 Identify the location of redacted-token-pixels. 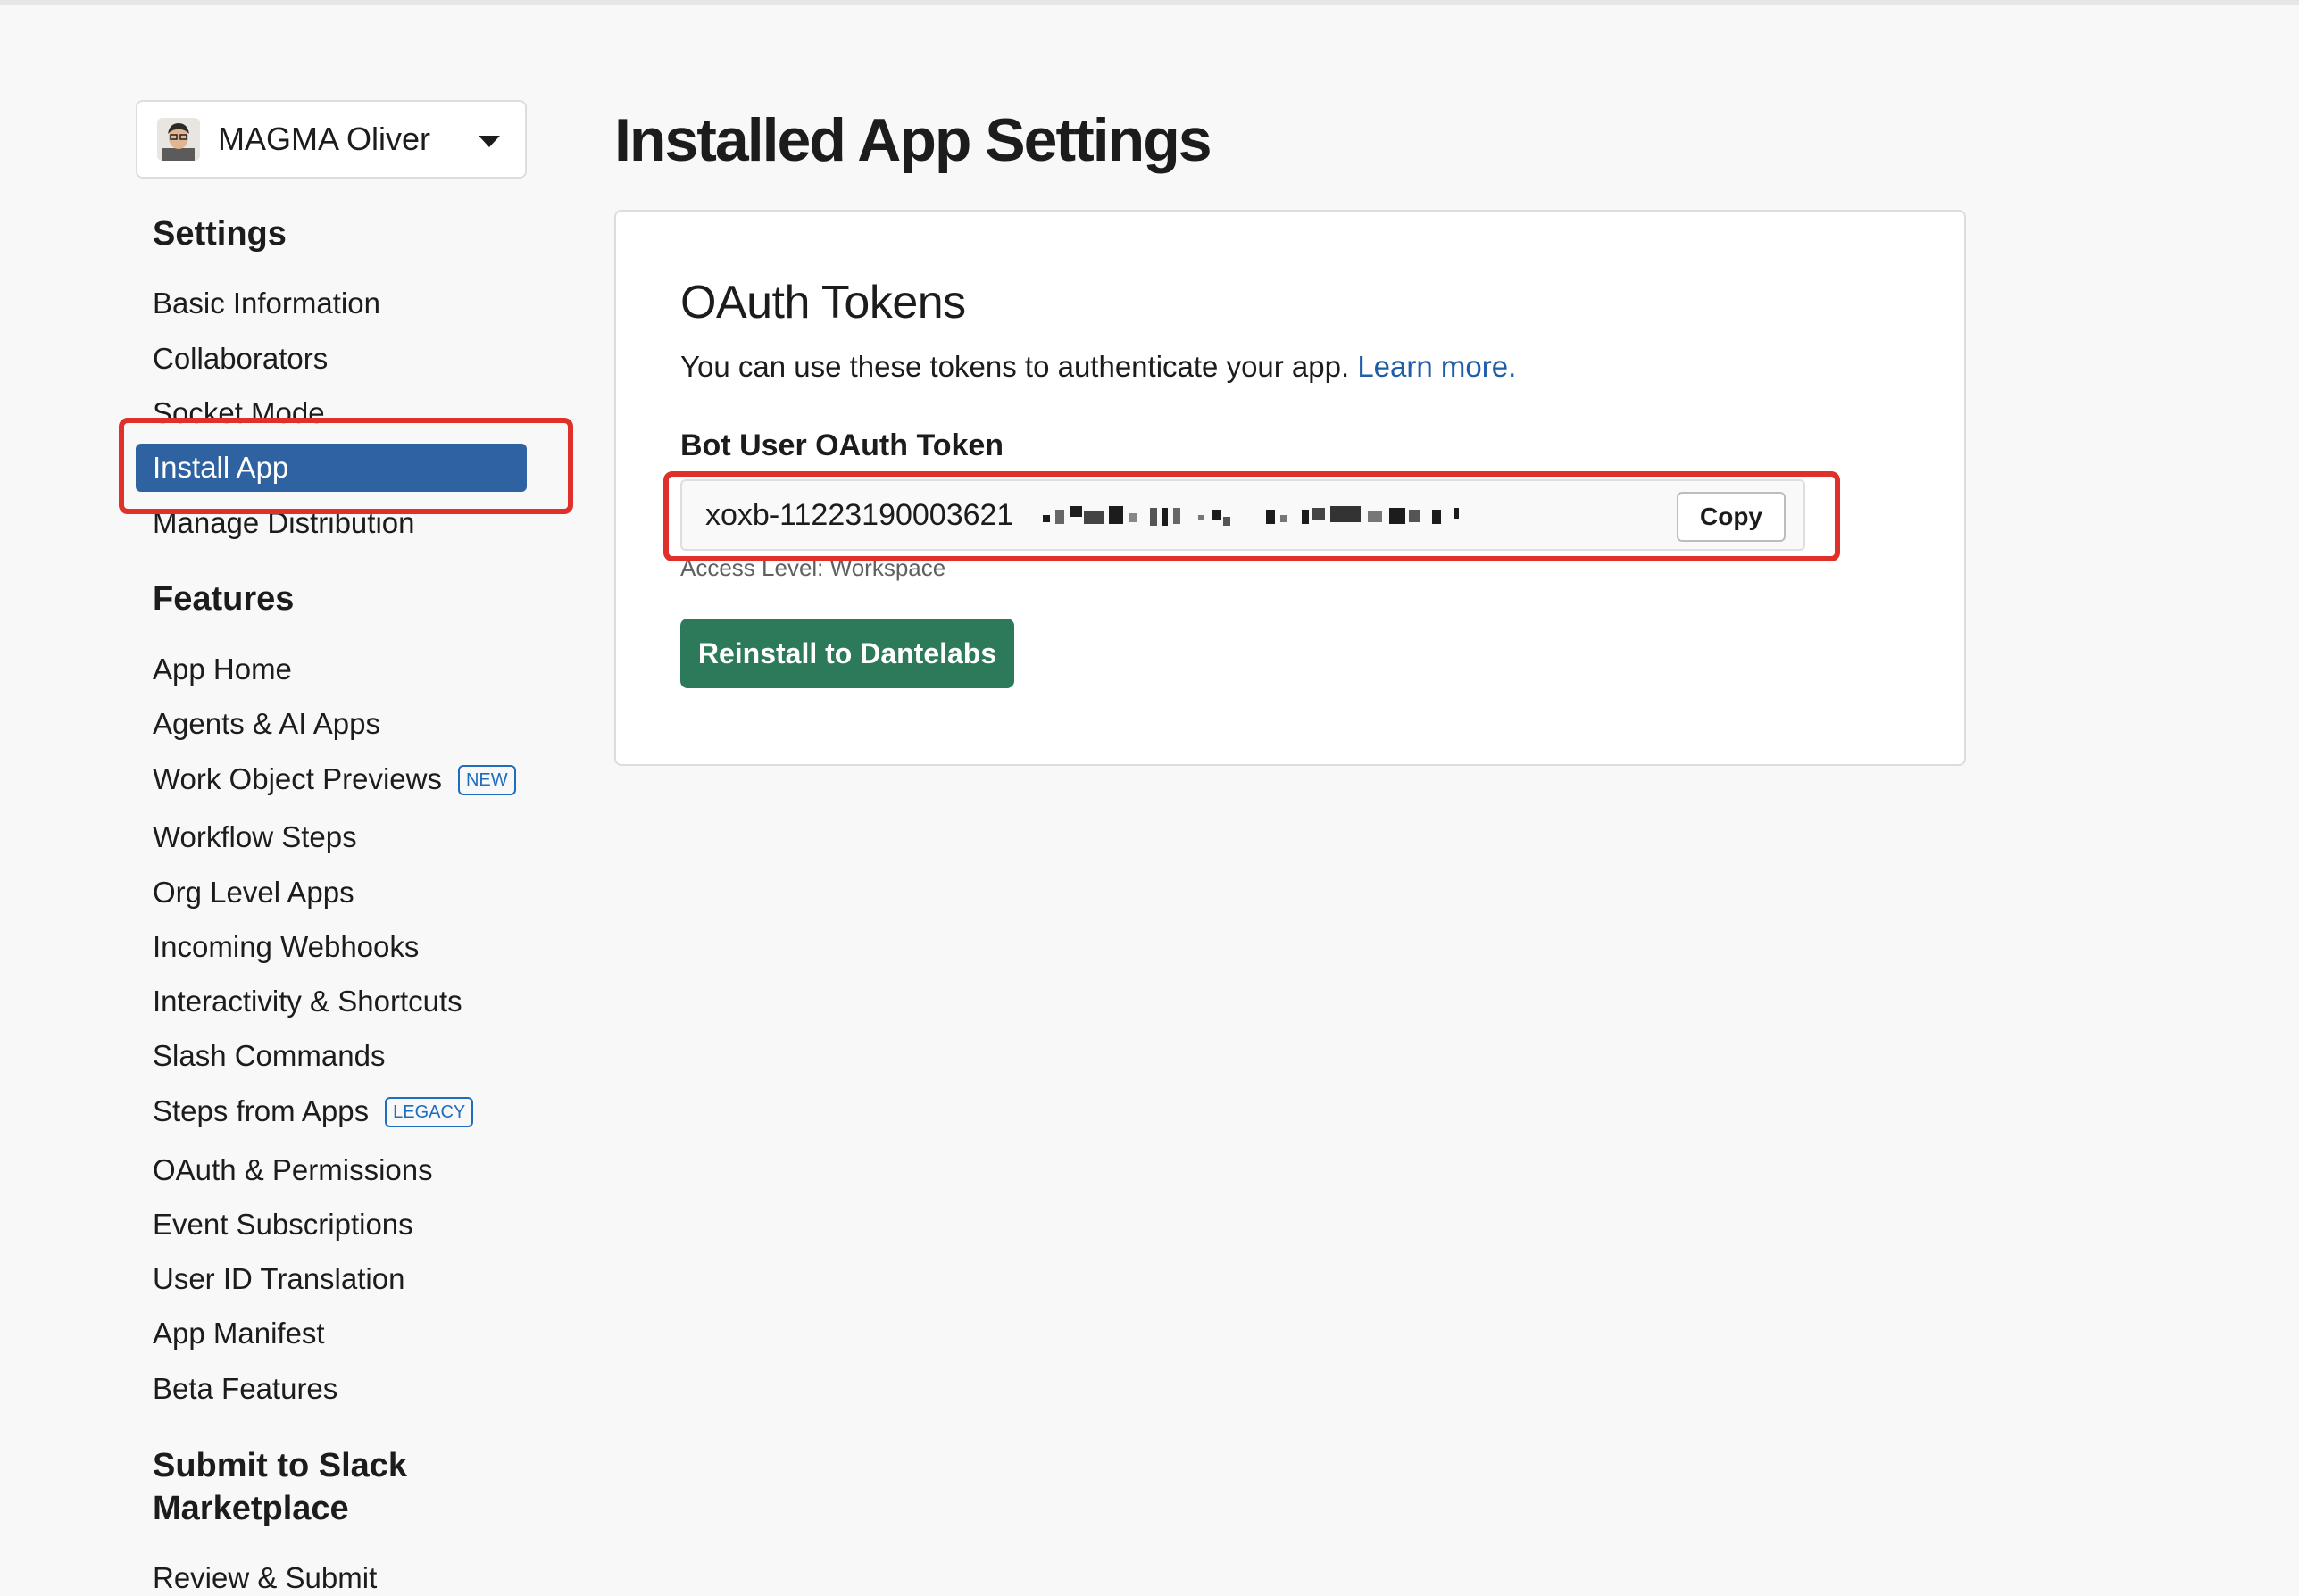
(1251, 516).